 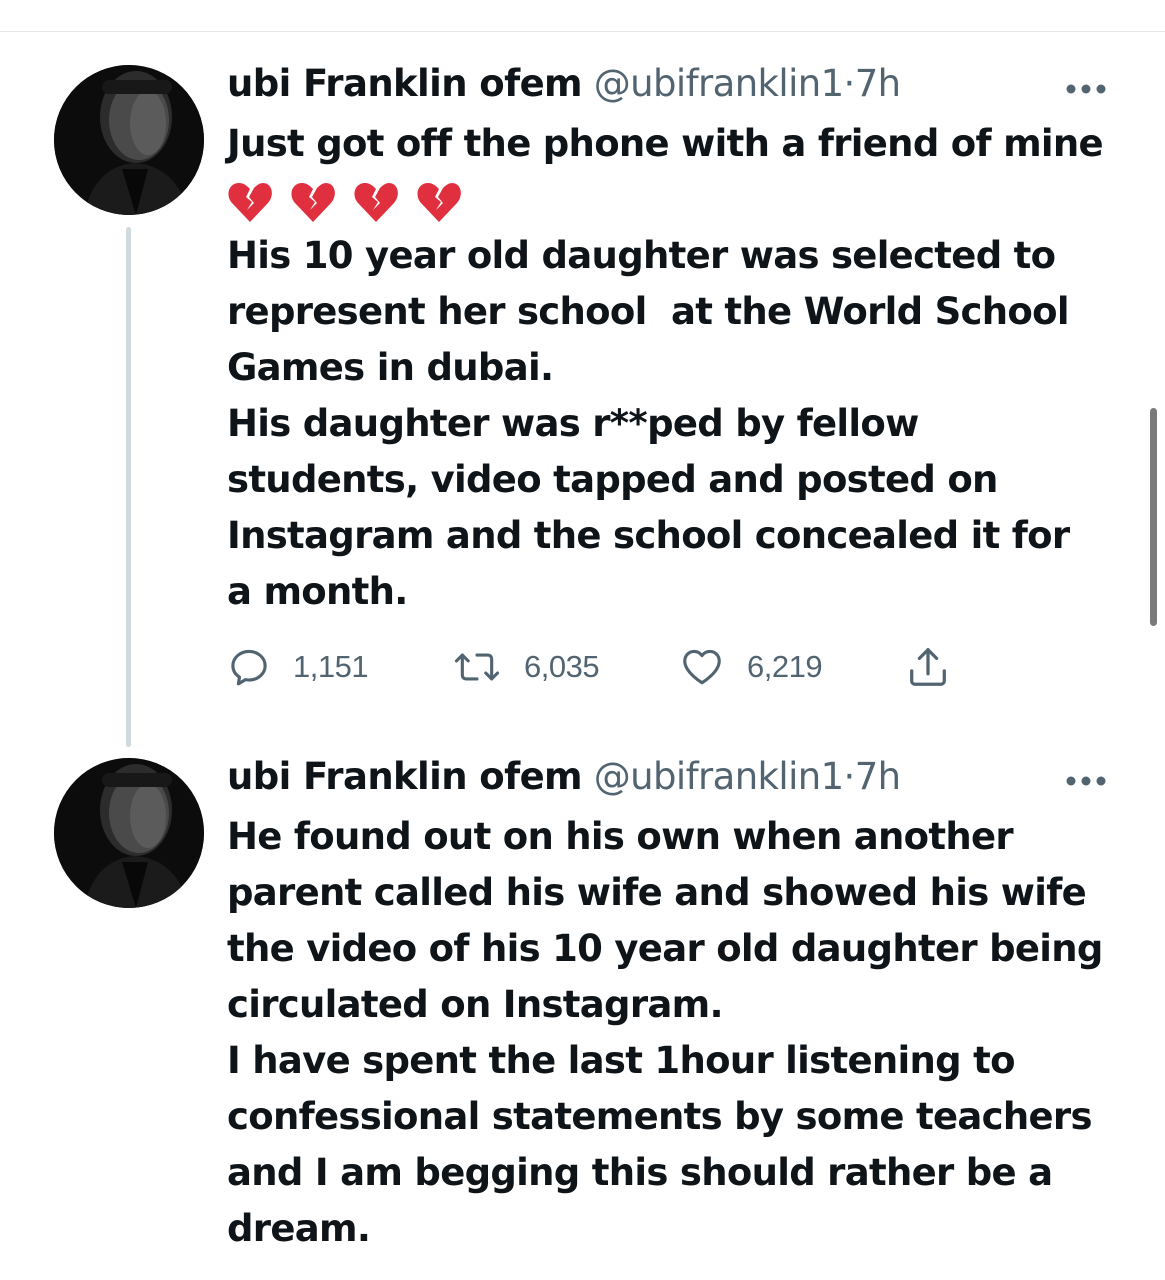 I want to click on scrollbar-thumb, so click(x=1153, y=517).